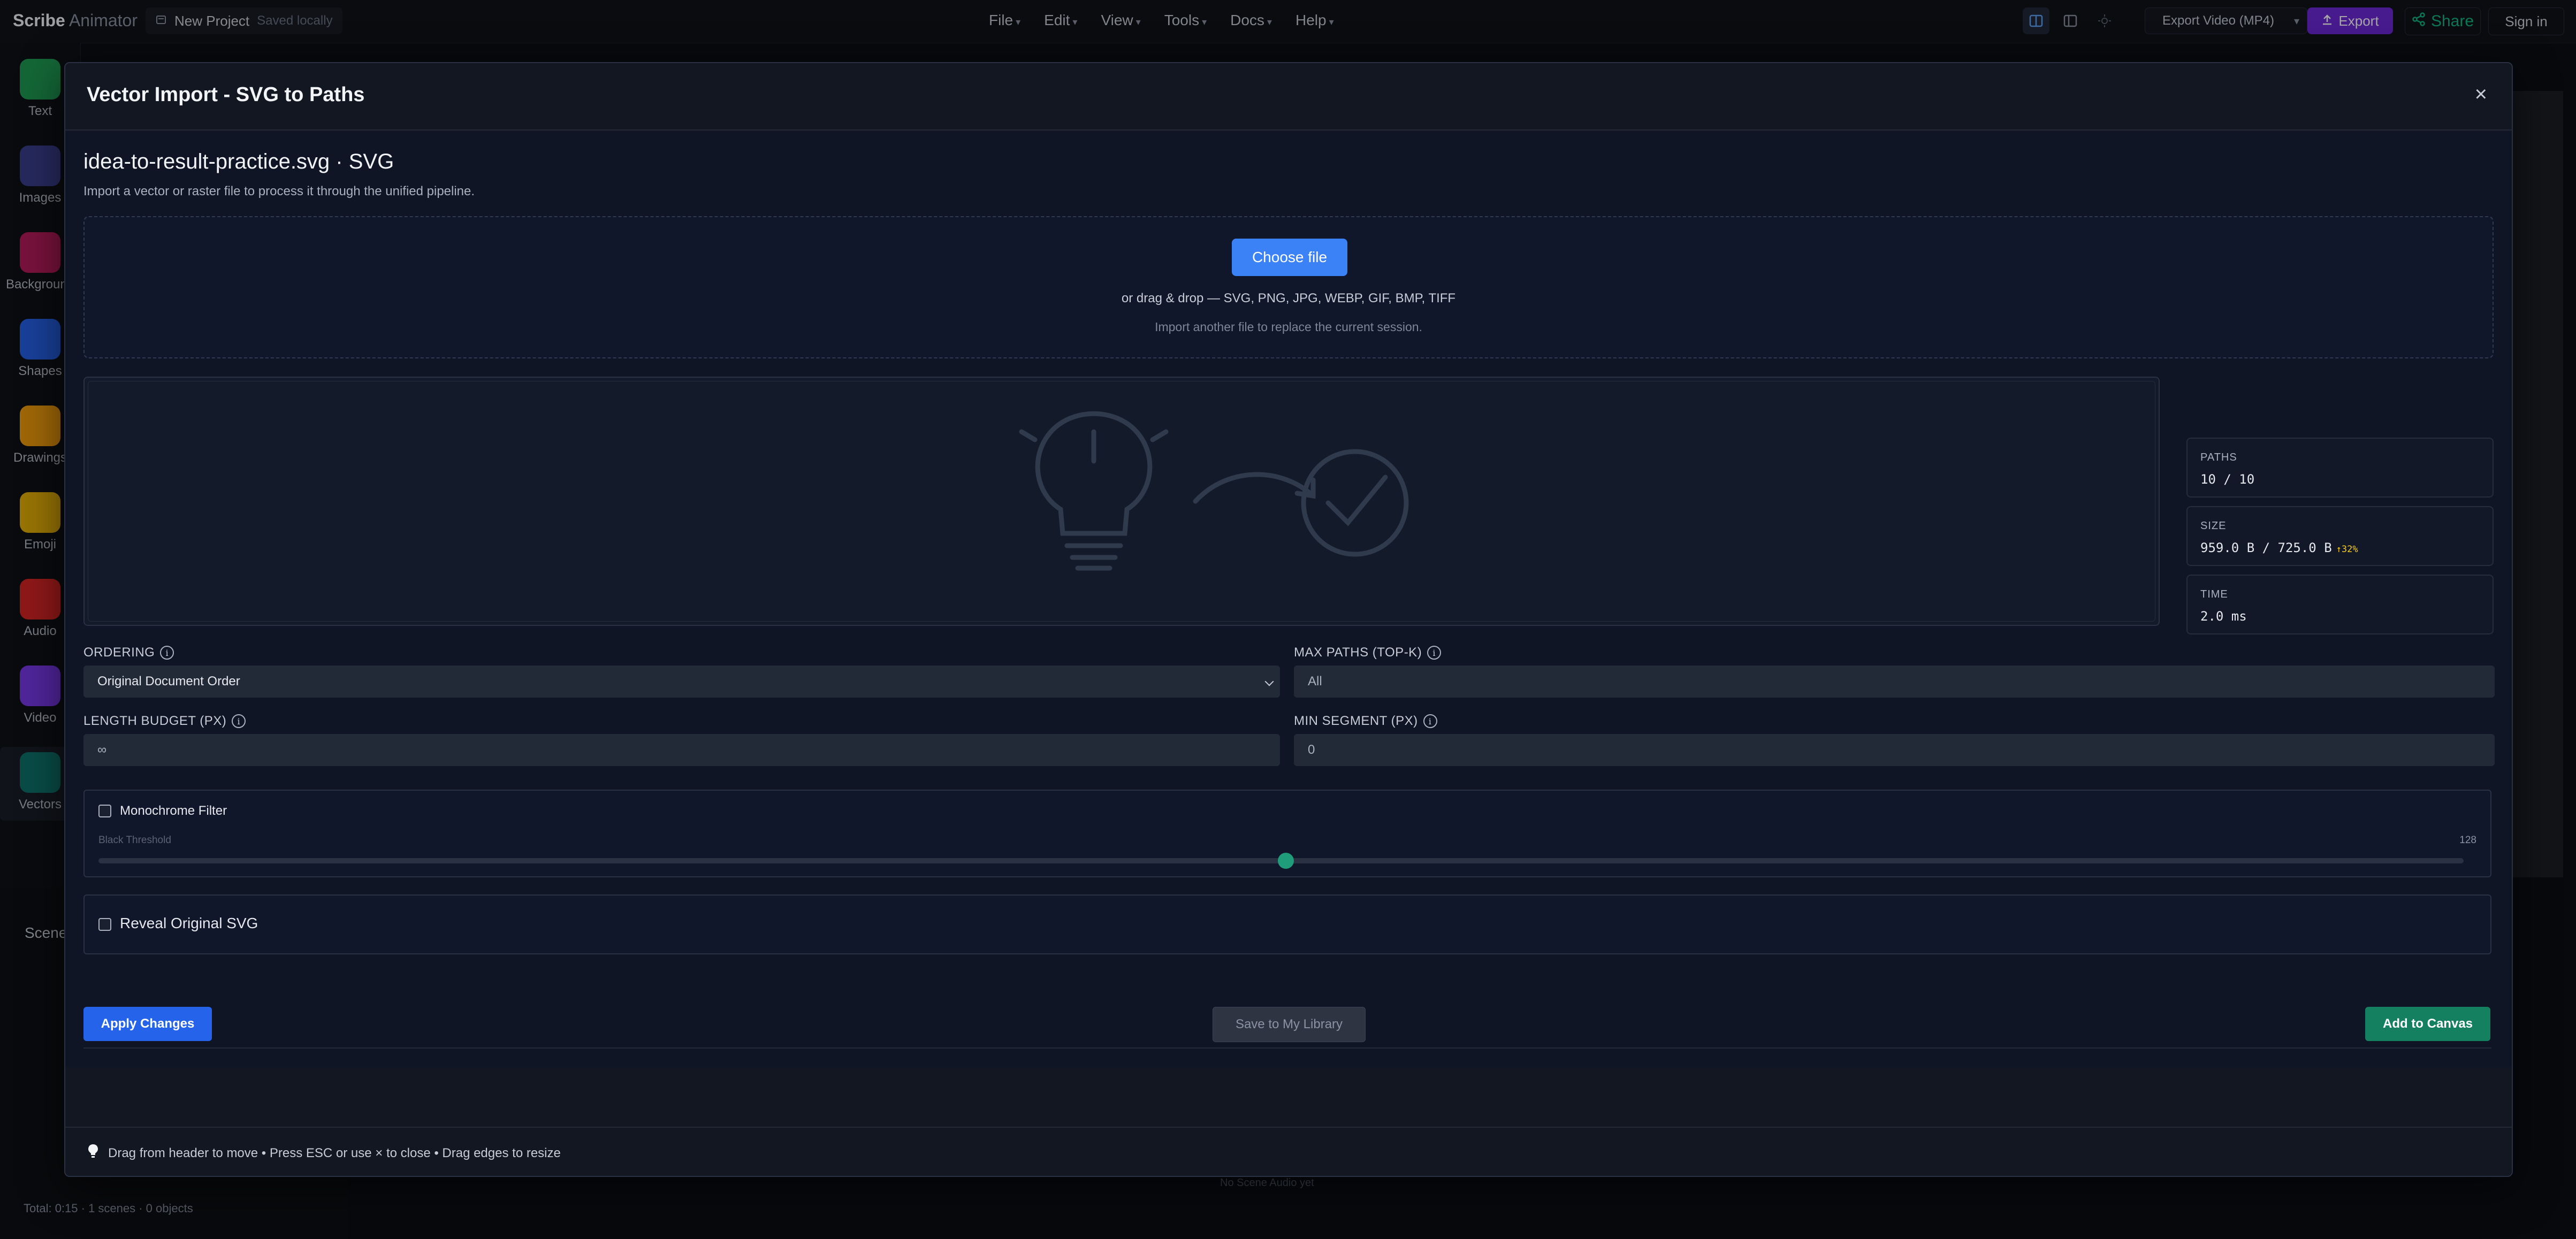 The width and height of the screenshot is (2576, 1239). I want to click on max-paths-label: MAX PATHS (TOP-K) i, so click(1368, 652).